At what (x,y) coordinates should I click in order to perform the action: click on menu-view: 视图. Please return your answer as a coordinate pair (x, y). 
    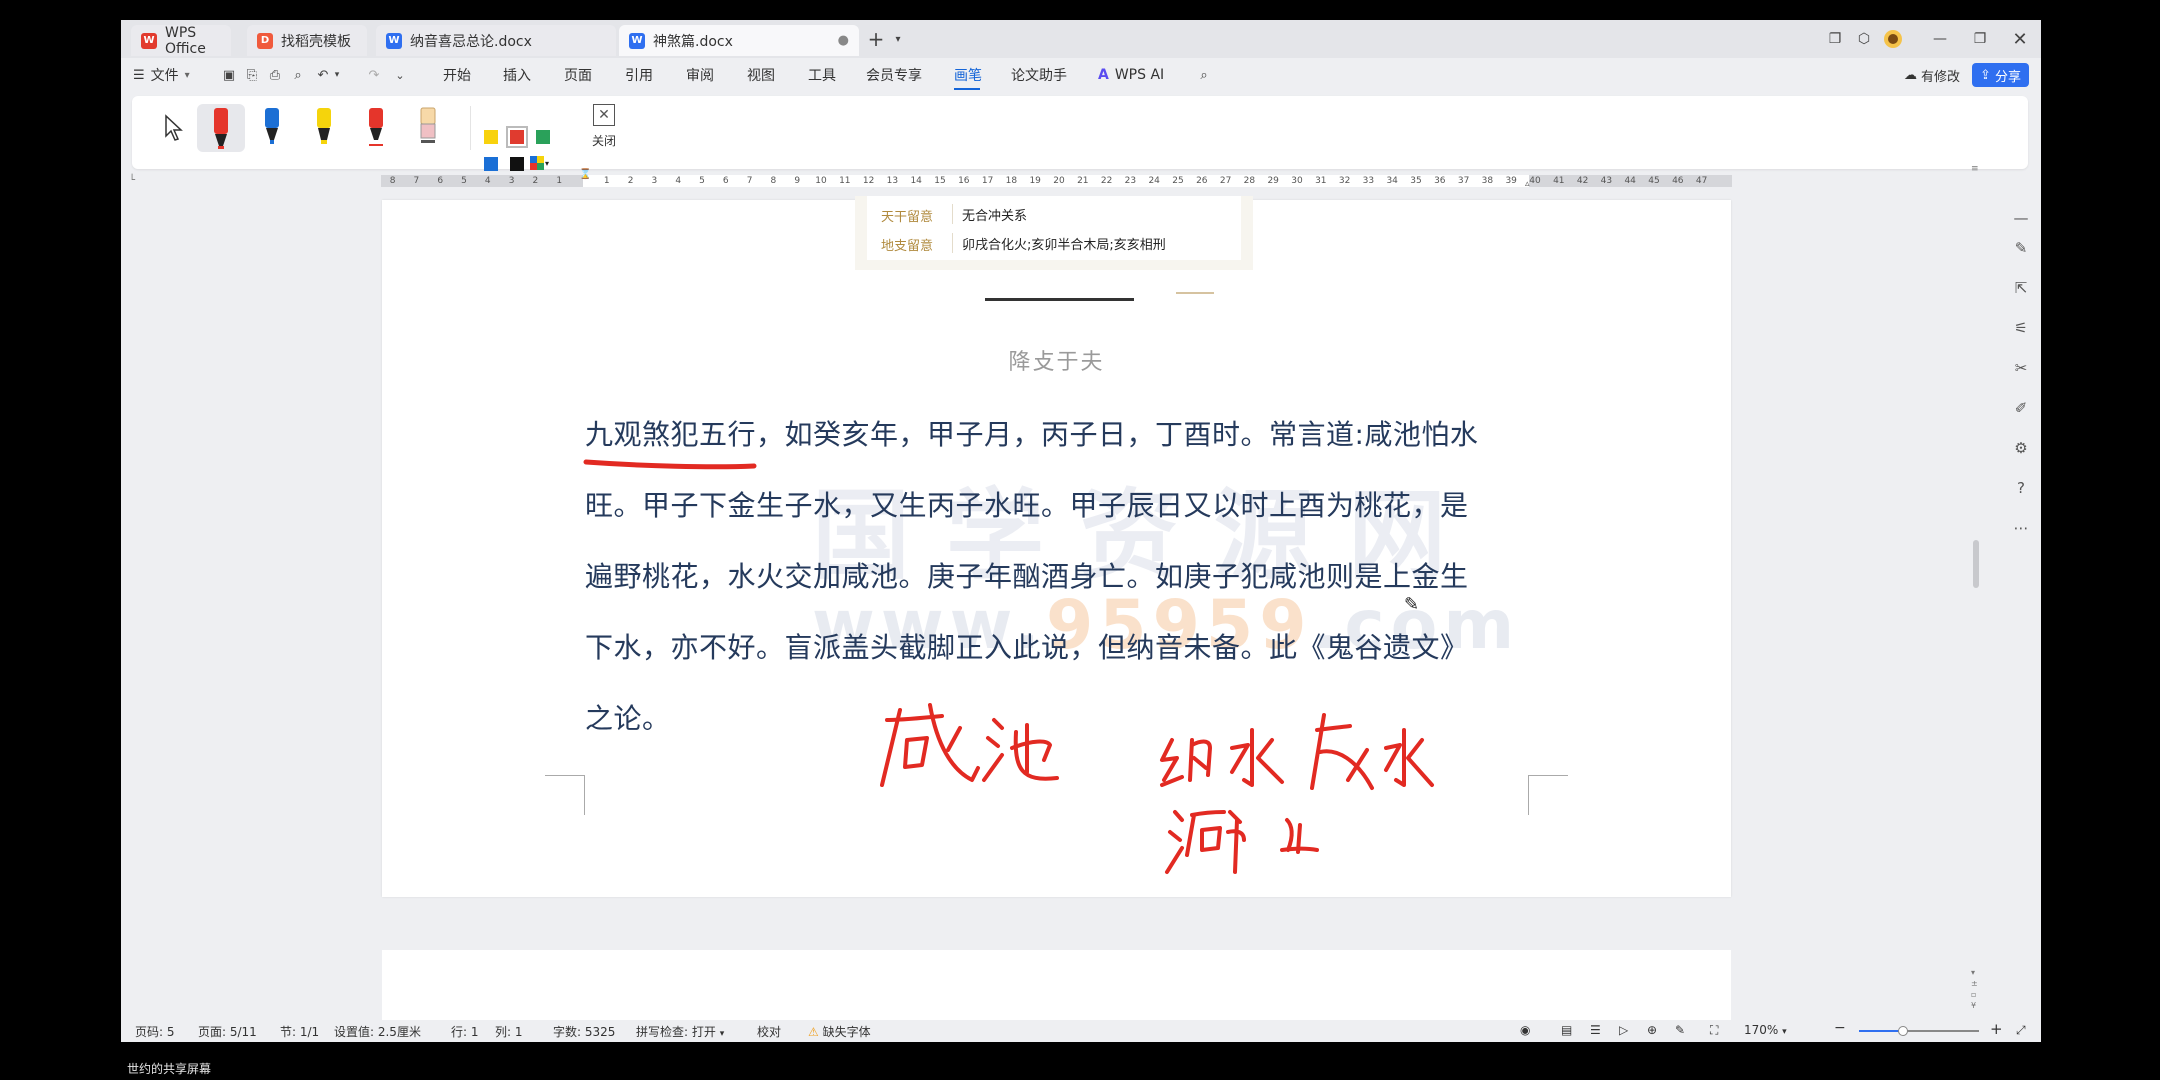
    Looking at the image, I should click on (761, 75).